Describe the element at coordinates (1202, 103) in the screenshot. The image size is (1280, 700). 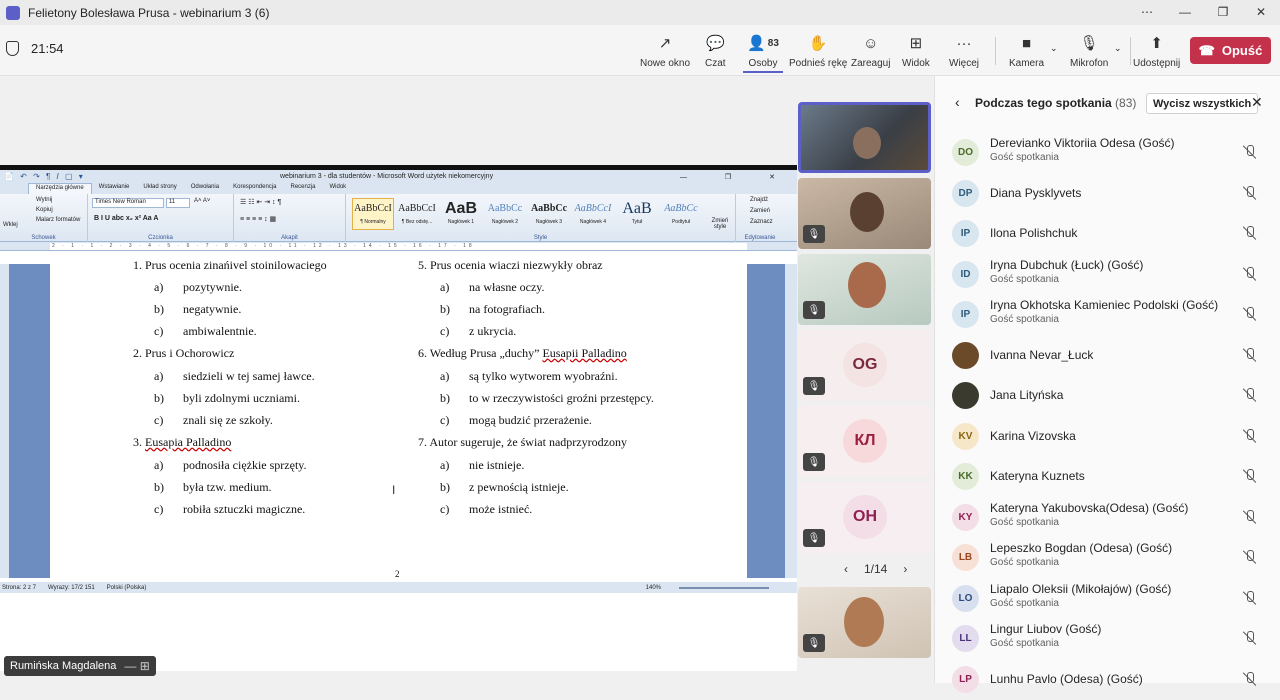
I see `mute-all-button: Wycisz wszystkich` at that location.